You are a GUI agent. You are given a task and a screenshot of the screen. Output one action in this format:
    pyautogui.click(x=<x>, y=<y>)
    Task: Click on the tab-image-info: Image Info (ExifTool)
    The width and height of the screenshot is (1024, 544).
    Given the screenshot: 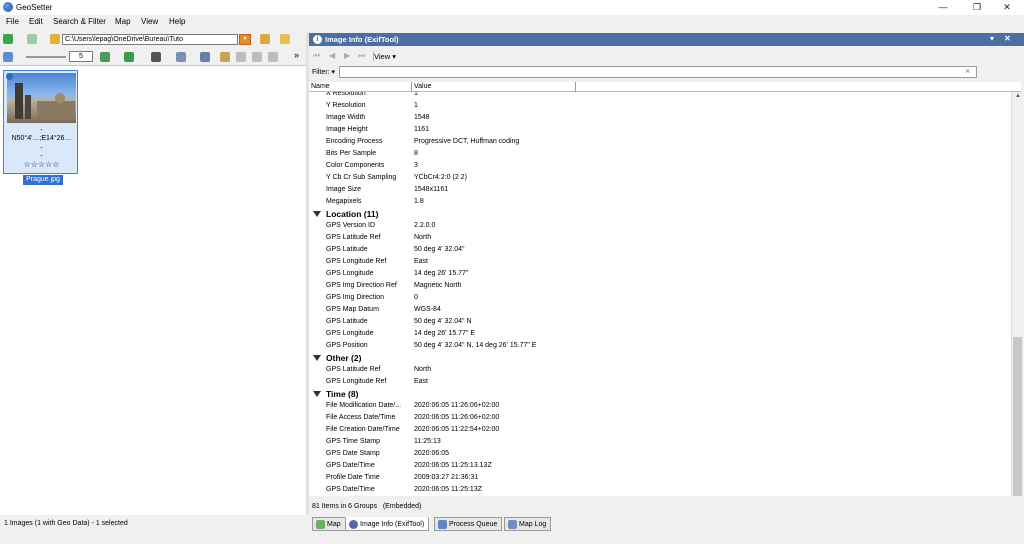 What is the action you would take?
    pyautogui.click(x=387, y=524)
    